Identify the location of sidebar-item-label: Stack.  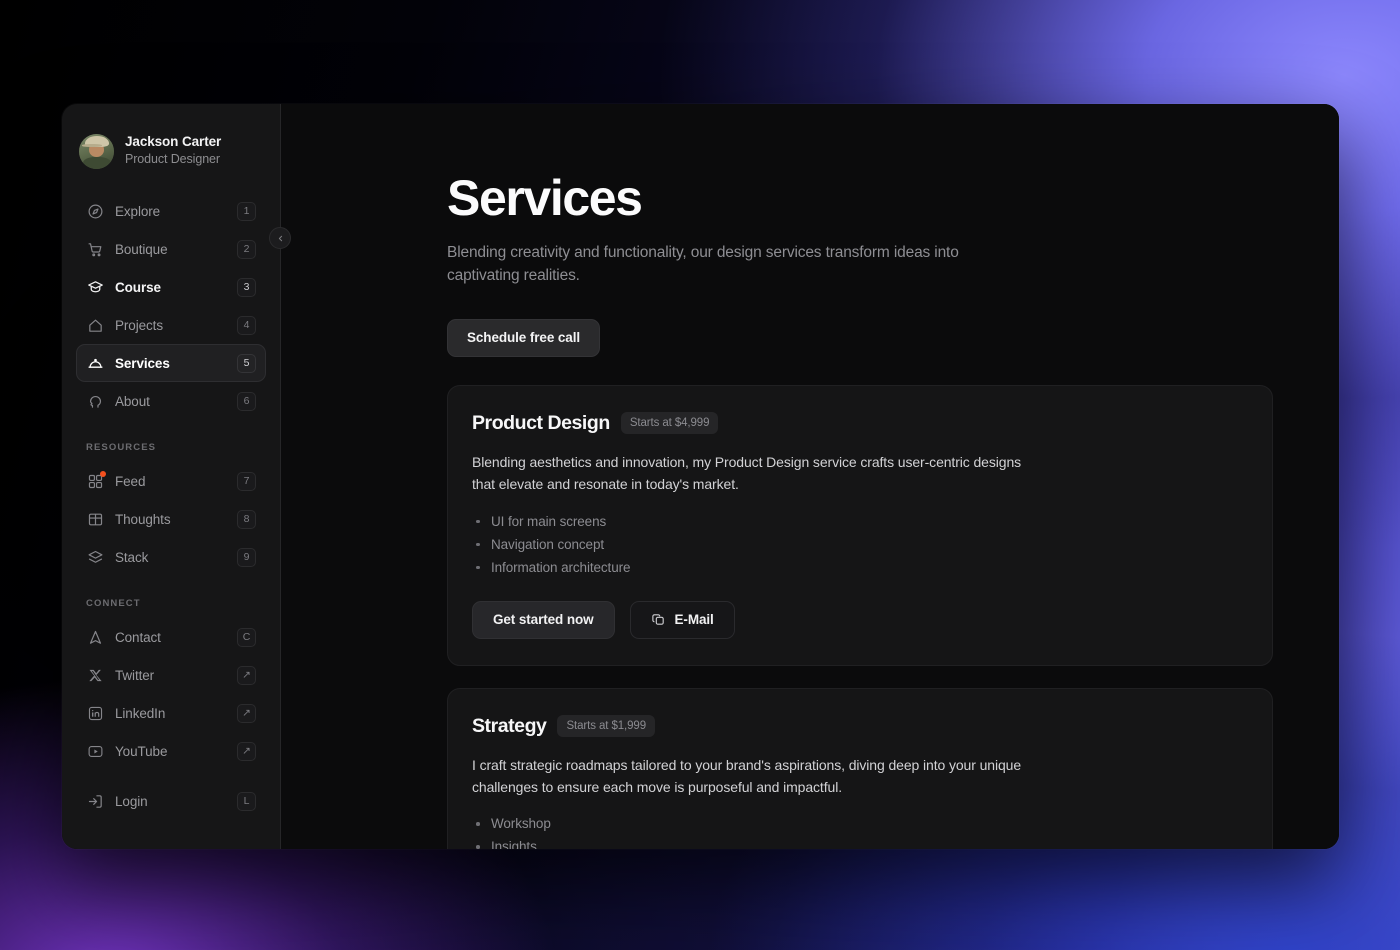
(132, 557).